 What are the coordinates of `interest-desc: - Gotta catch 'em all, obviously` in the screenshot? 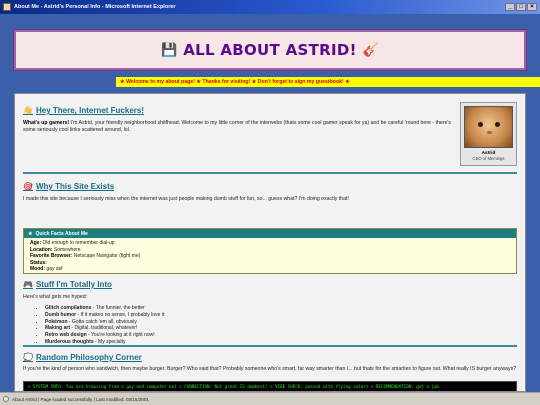 It's located at (102, 321).